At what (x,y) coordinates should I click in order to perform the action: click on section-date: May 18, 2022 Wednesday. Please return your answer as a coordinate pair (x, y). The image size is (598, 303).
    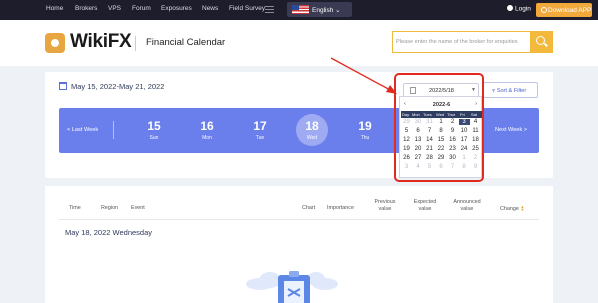
    Looking at the image, I should click on (109, 232).